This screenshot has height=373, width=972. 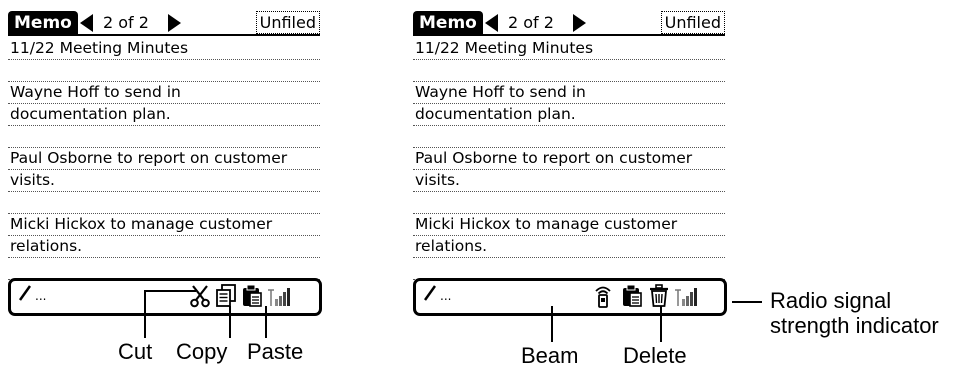 What do you see at coordinates (831, 300) in the screenshot?
I see `signal-callout-line1: Radio signal` at bounding box center [831, 300].